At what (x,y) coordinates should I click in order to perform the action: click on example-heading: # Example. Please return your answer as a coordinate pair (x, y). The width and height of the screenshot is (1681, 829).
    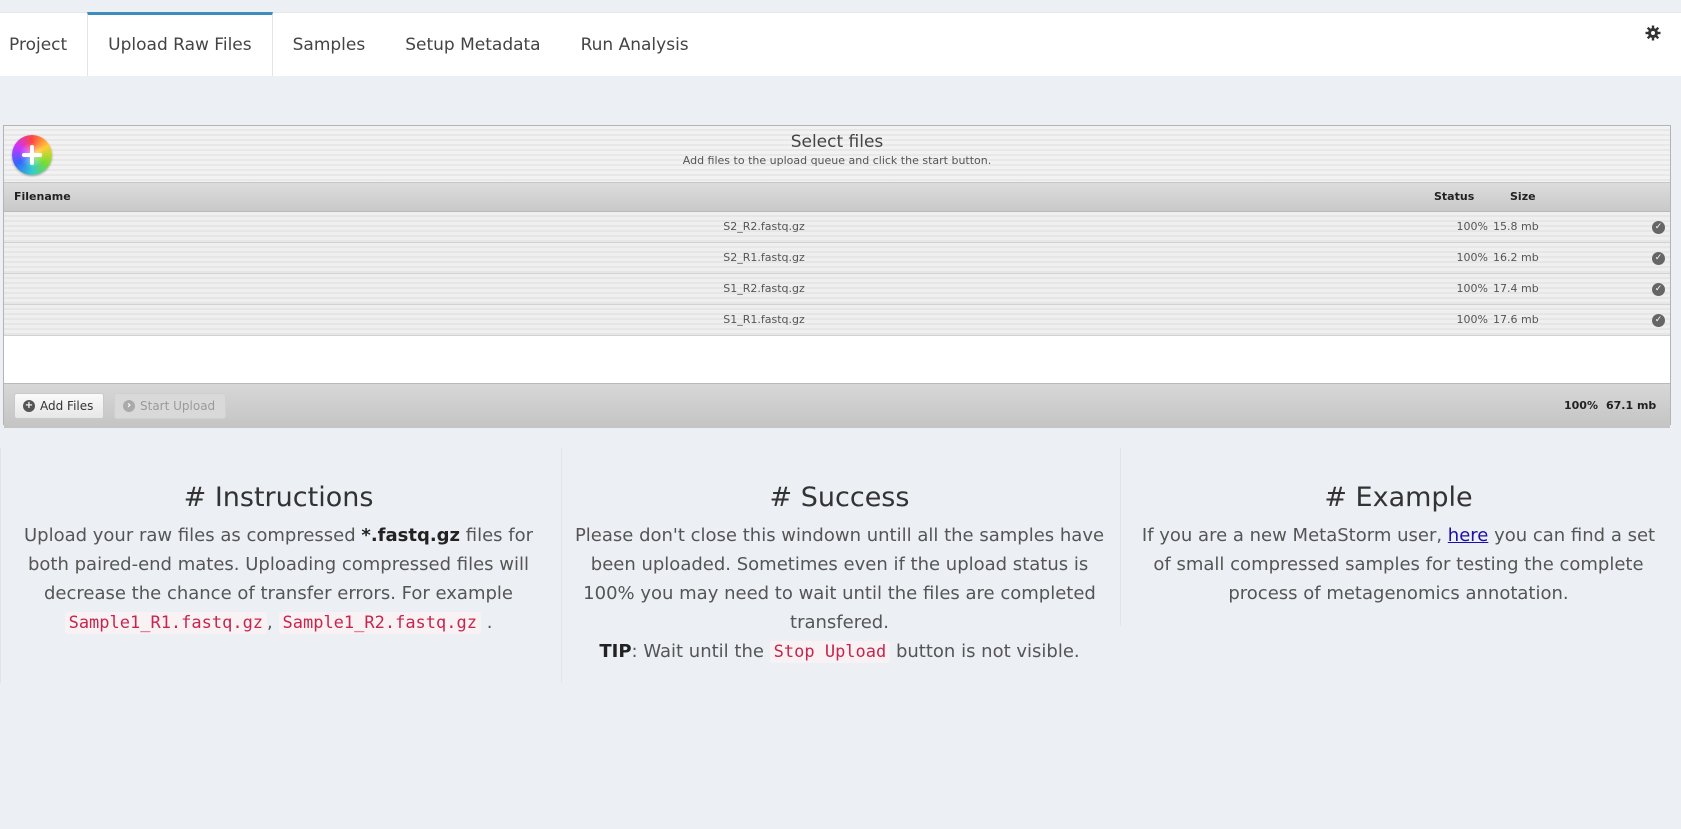
    Looking at the image, I should click on (1398, 497).